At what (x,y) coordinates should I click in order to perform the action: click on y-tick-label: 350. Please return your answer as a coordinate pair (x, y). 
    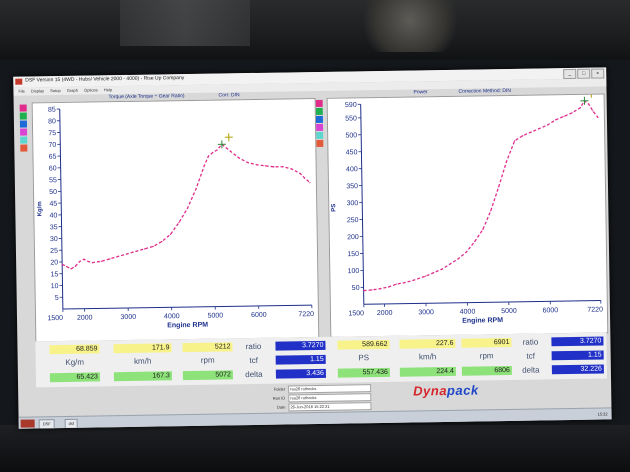
    Looking at the image, I should click on (352, 186).